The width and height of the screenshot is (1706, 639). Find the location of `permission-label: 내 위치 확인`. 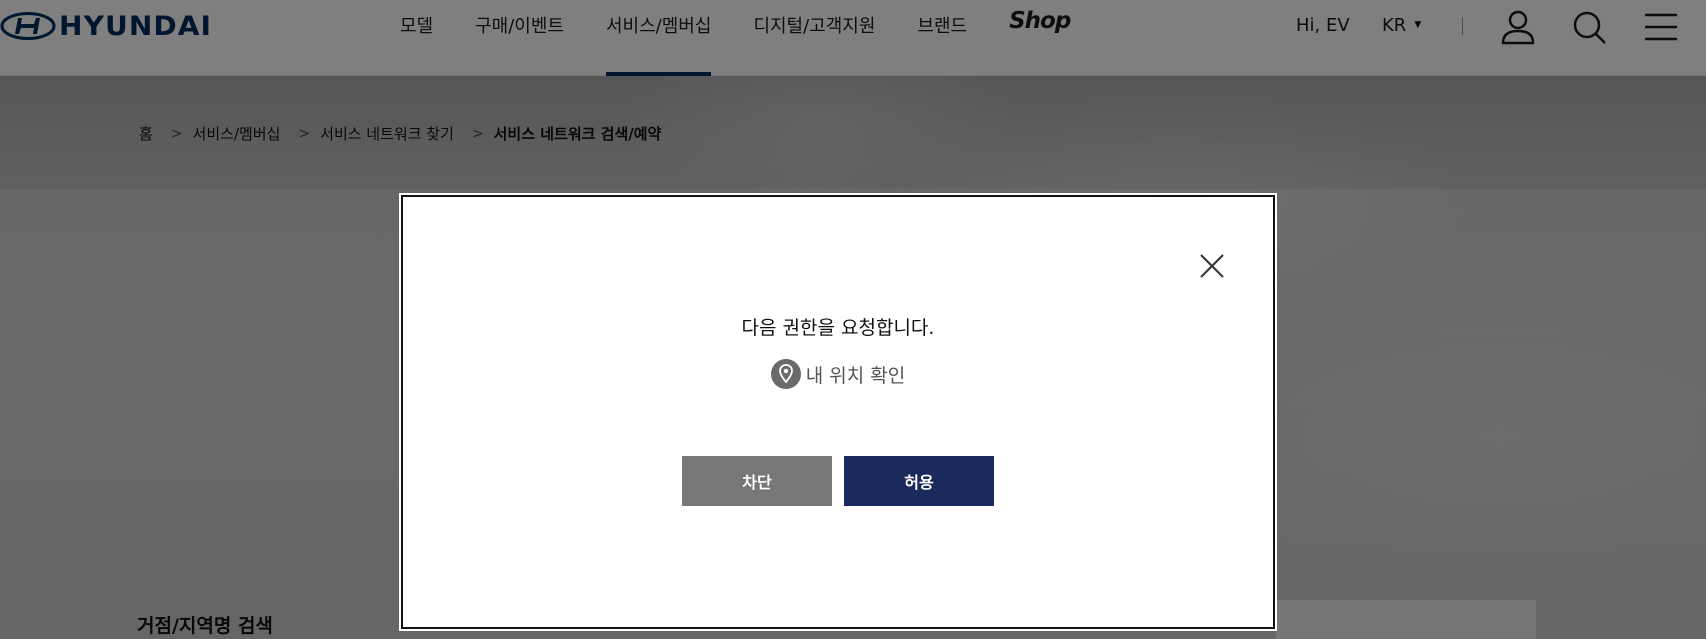

permission-label: 내 위치 확인 is located at coordinates (855, 375).